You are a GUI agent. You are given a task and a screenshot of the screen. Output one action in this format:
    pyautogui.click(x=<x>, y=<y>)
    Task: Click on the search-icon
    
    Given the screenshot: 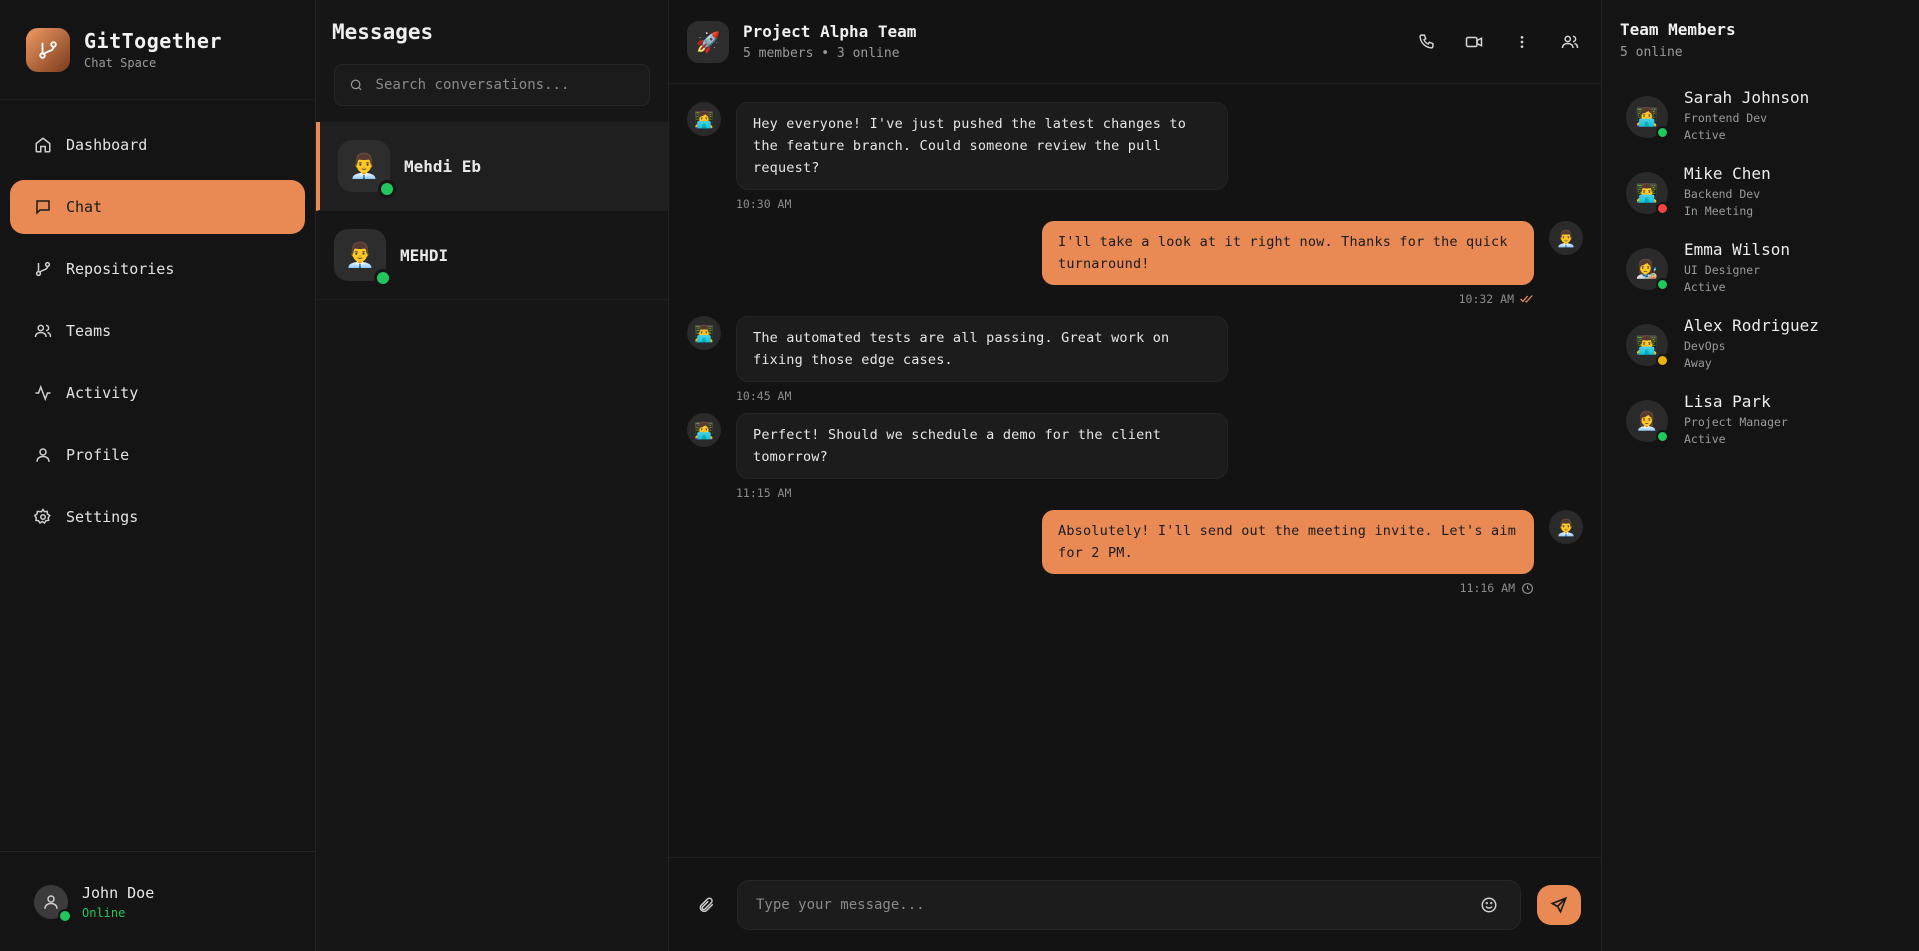 What is the action you would take?
    pyautogui.click(x=356, y=85)
    